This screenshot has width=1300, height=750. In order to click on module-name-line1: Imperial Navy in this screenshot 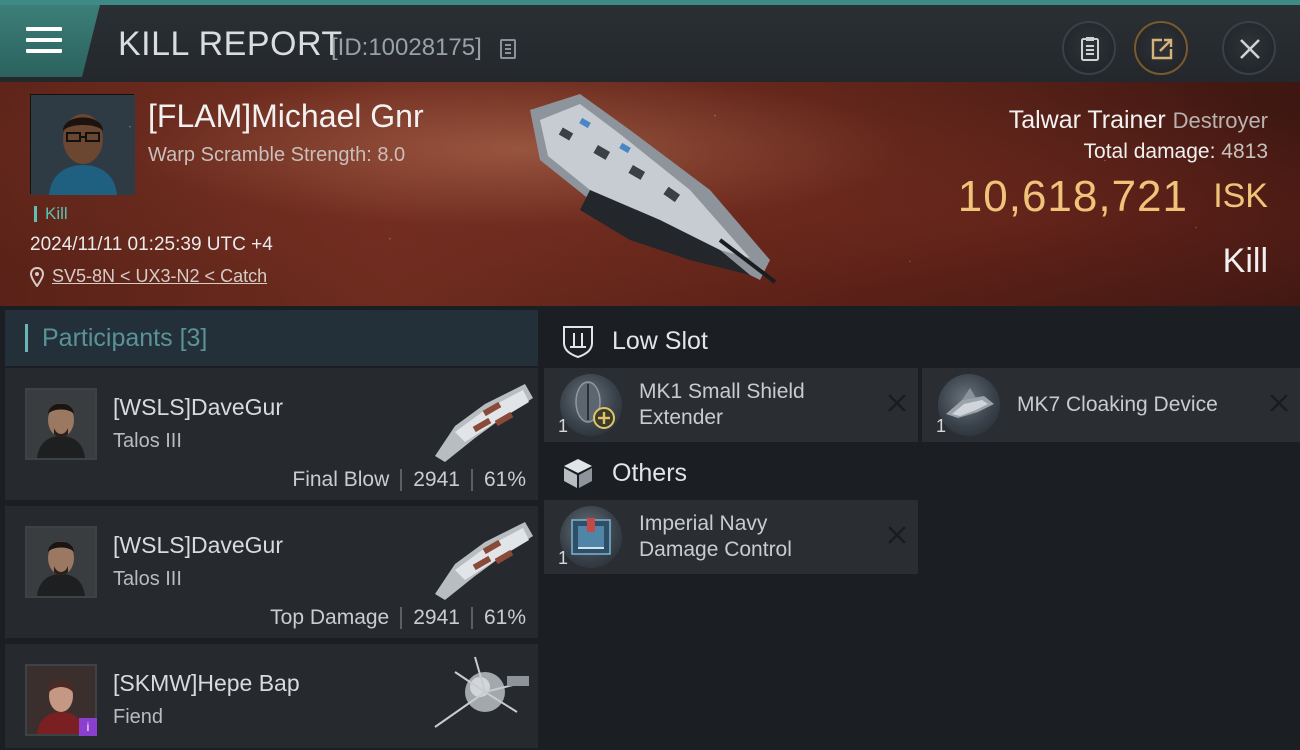, I will do `click(703, 523)`.